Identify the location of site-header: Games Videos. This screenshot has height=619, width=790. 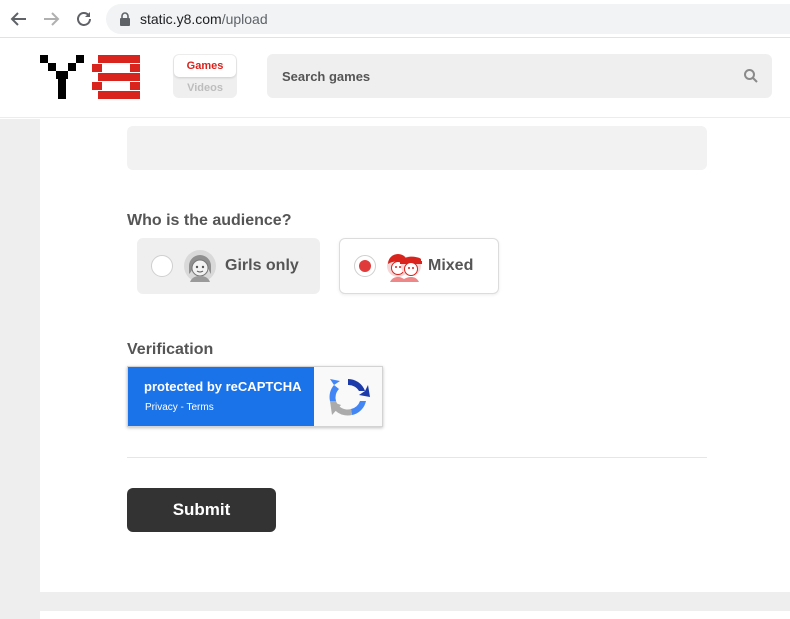
(395, 78).